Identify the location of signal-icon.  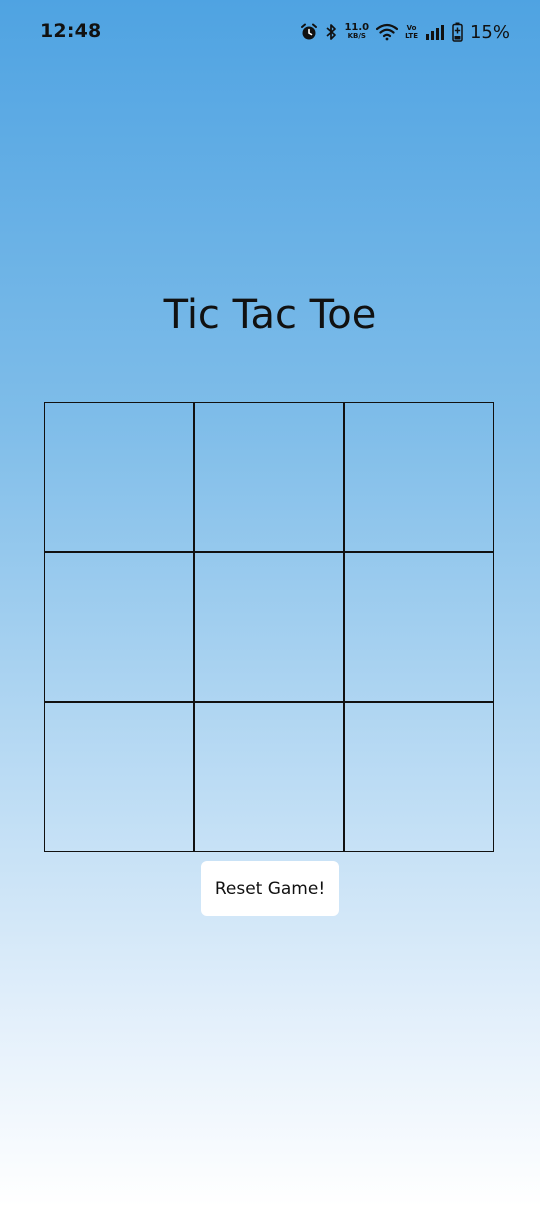
(435, 32).